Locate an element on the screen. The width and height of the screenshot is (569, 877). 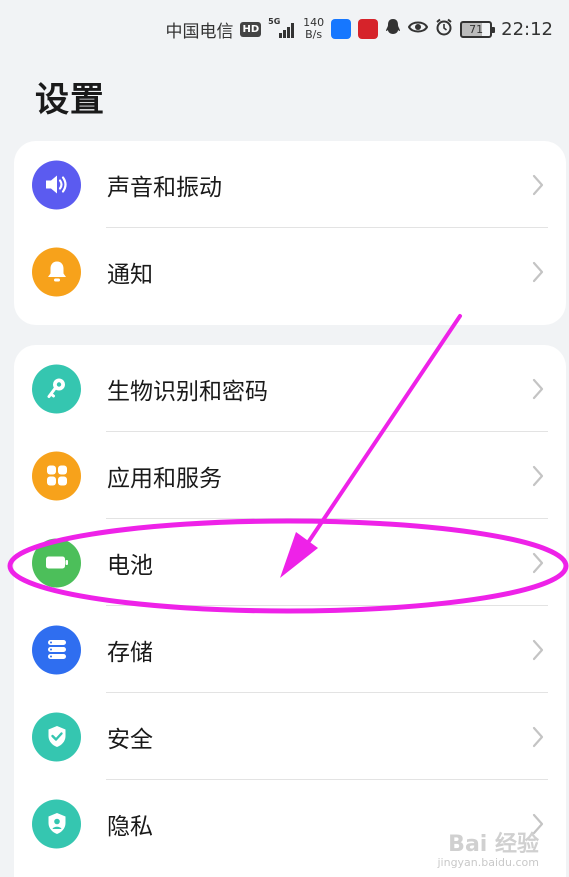
carrier-label: 中国电信 is located at coordinates (199, 31).